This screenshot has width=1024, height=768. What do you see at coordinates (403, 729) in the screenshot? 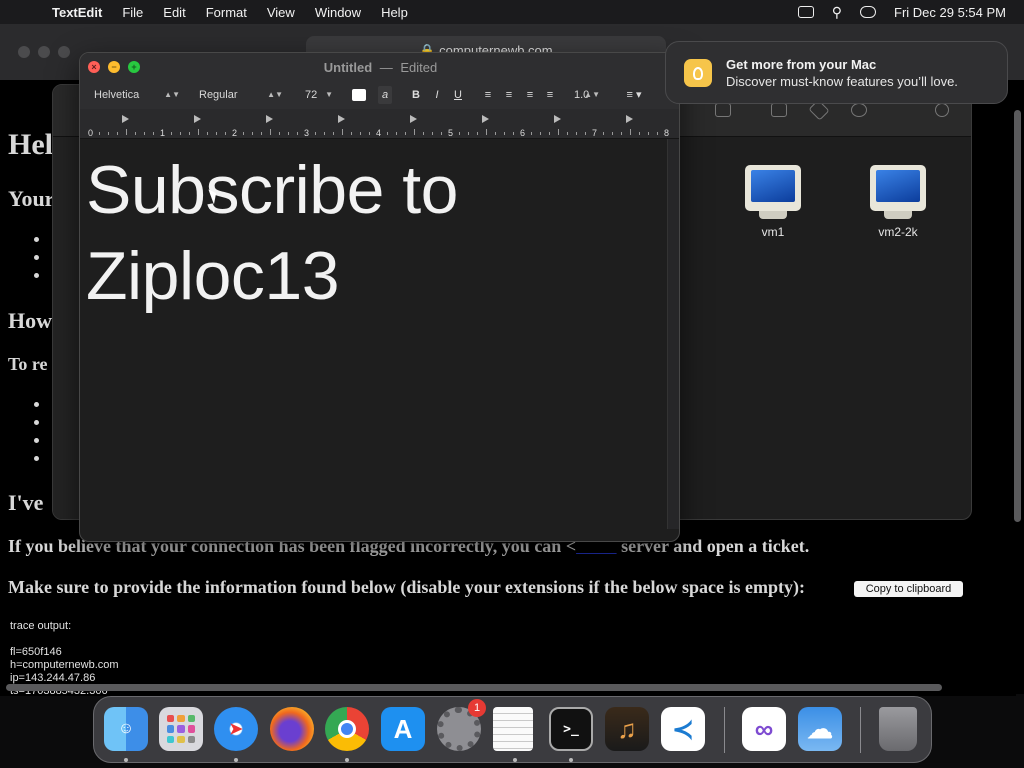
I see `app-store-icon: A` at bounding box center [403, 729].